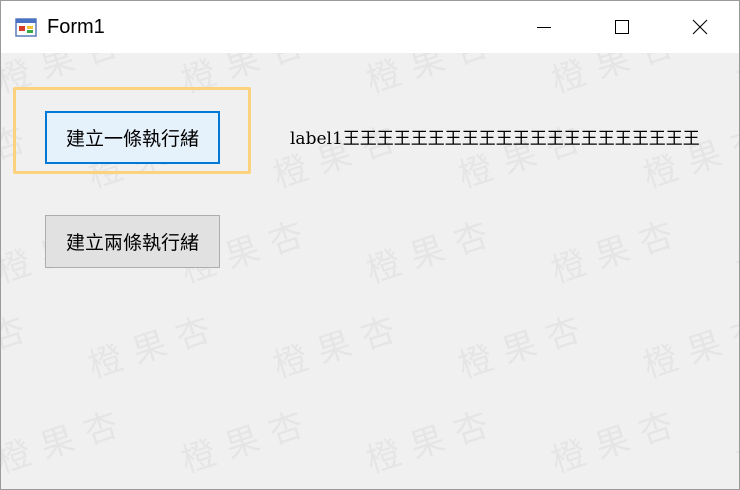  Describe the element at coordinates (132, 241) in the screenshot. I see `create-two-threads-button: 建立兩條執行緒` at that location.